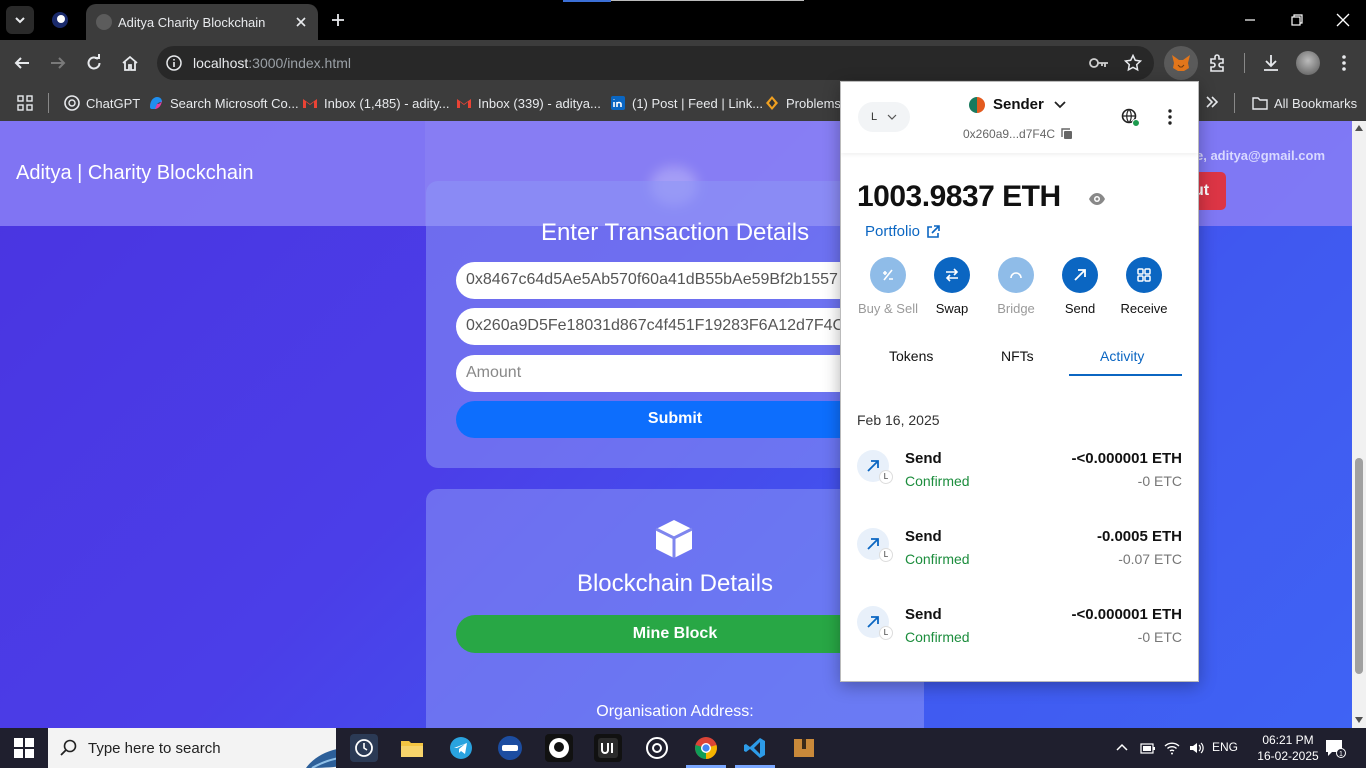 This screenshot has height=768, width=1366. I want to click on site-info-button, so click(174, 63).